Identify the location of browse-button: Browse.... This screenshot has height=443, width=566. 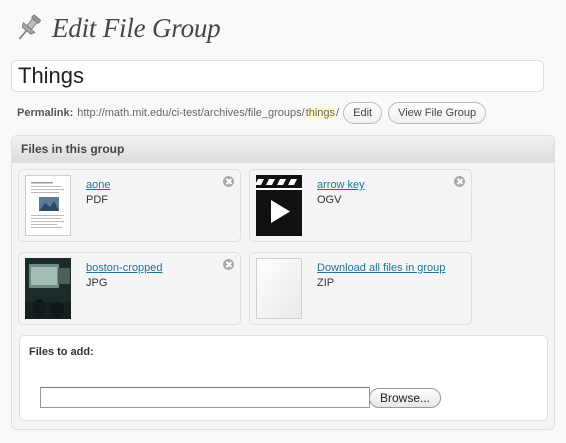
(405, 398).